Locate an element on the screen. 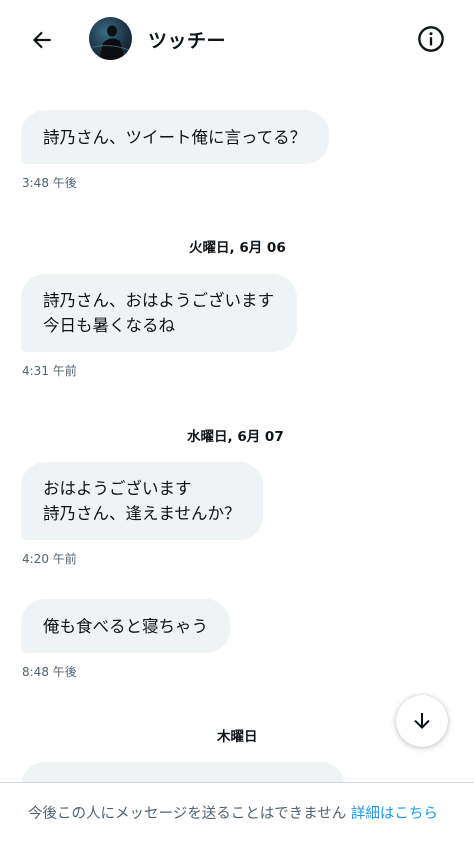 This screenshot has height=857, width=474. info-circle-icon is located at coordinates (431, 39).